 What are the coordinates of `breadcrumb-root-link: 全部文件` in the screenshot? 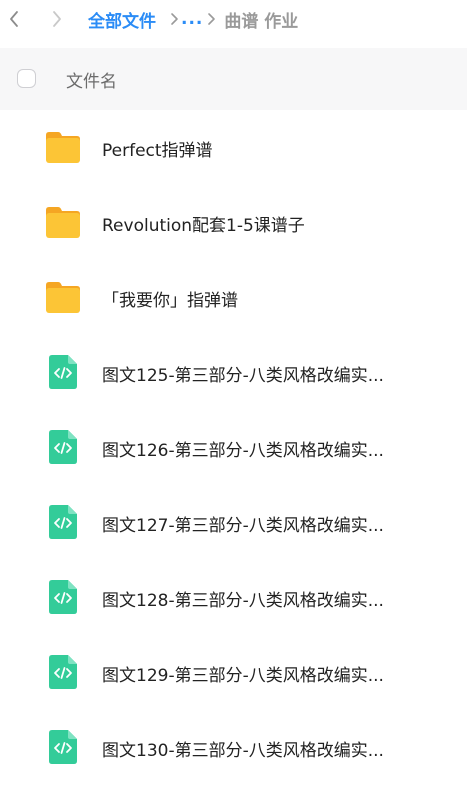 It's located at (122, 19).